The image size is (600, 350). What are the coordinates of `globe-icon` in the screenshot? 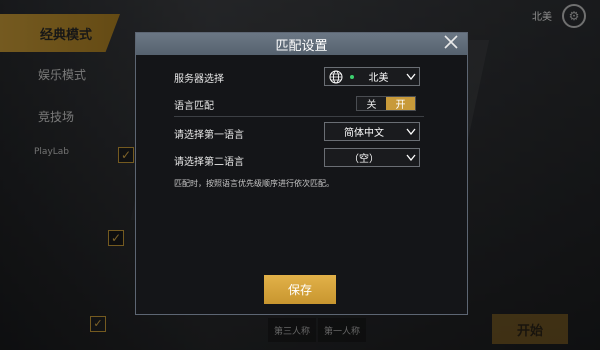 It's located at (336, 77).